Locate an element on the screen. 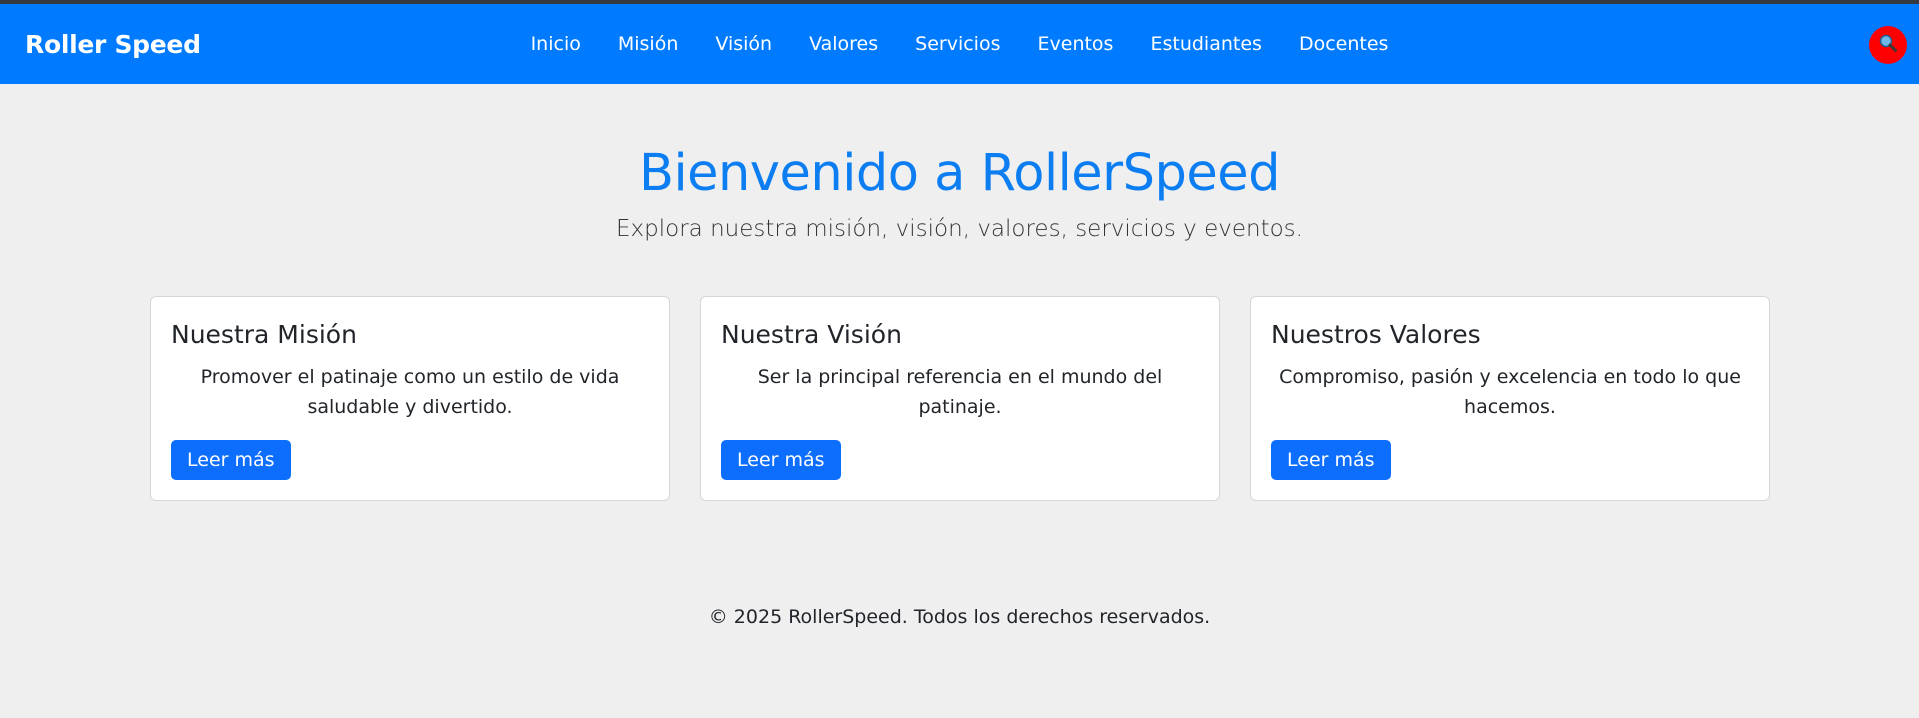 This screenshot has height=718, width=1919. card-title: Nuestra Misión is located at coordinates (264, 335).